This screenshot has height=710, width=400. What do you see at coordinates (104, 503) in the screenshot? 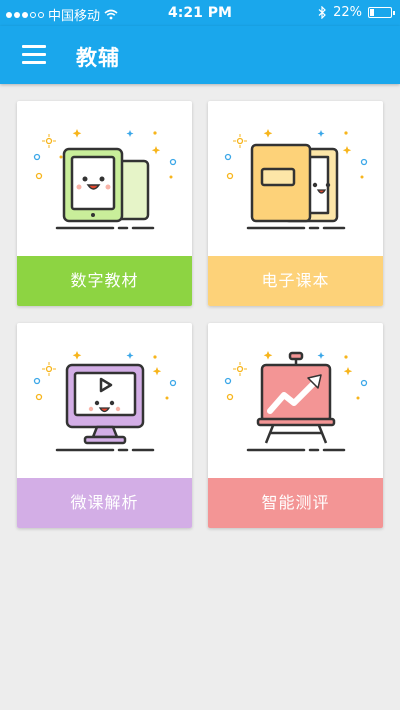
I see `card-label: 微课解析` at bounding box center [104, 503].